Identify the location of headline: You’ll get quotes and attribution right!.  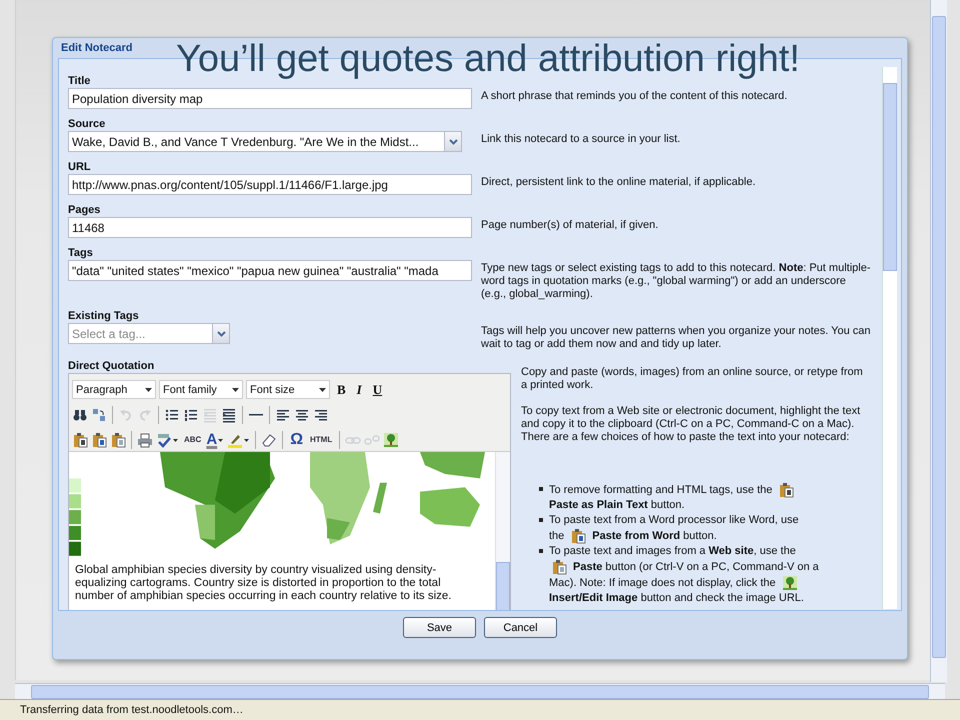
(488, 59).